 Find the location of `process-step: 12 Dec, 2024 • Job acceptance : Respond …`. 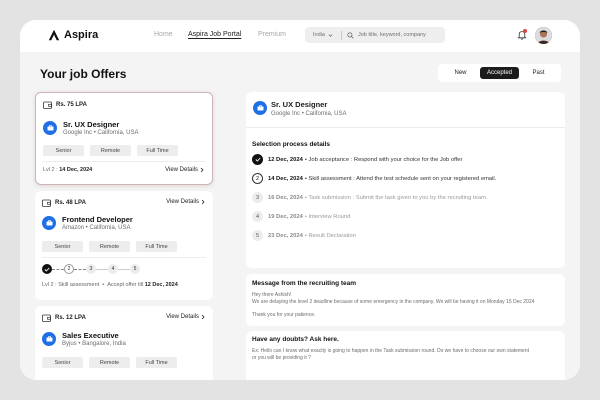

process-step: 12 Dec, 2024 • Job acceptance : Respond … is located at coordinates (357, 159).